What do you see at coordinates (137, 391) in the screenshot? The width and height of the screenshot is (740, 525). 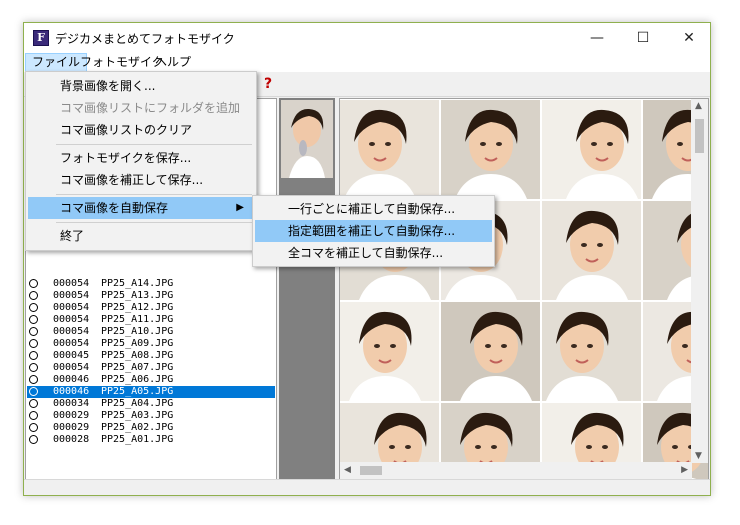 I see `list-item-filename: PP25_A05.JPG` at bounding box center [137, 391].